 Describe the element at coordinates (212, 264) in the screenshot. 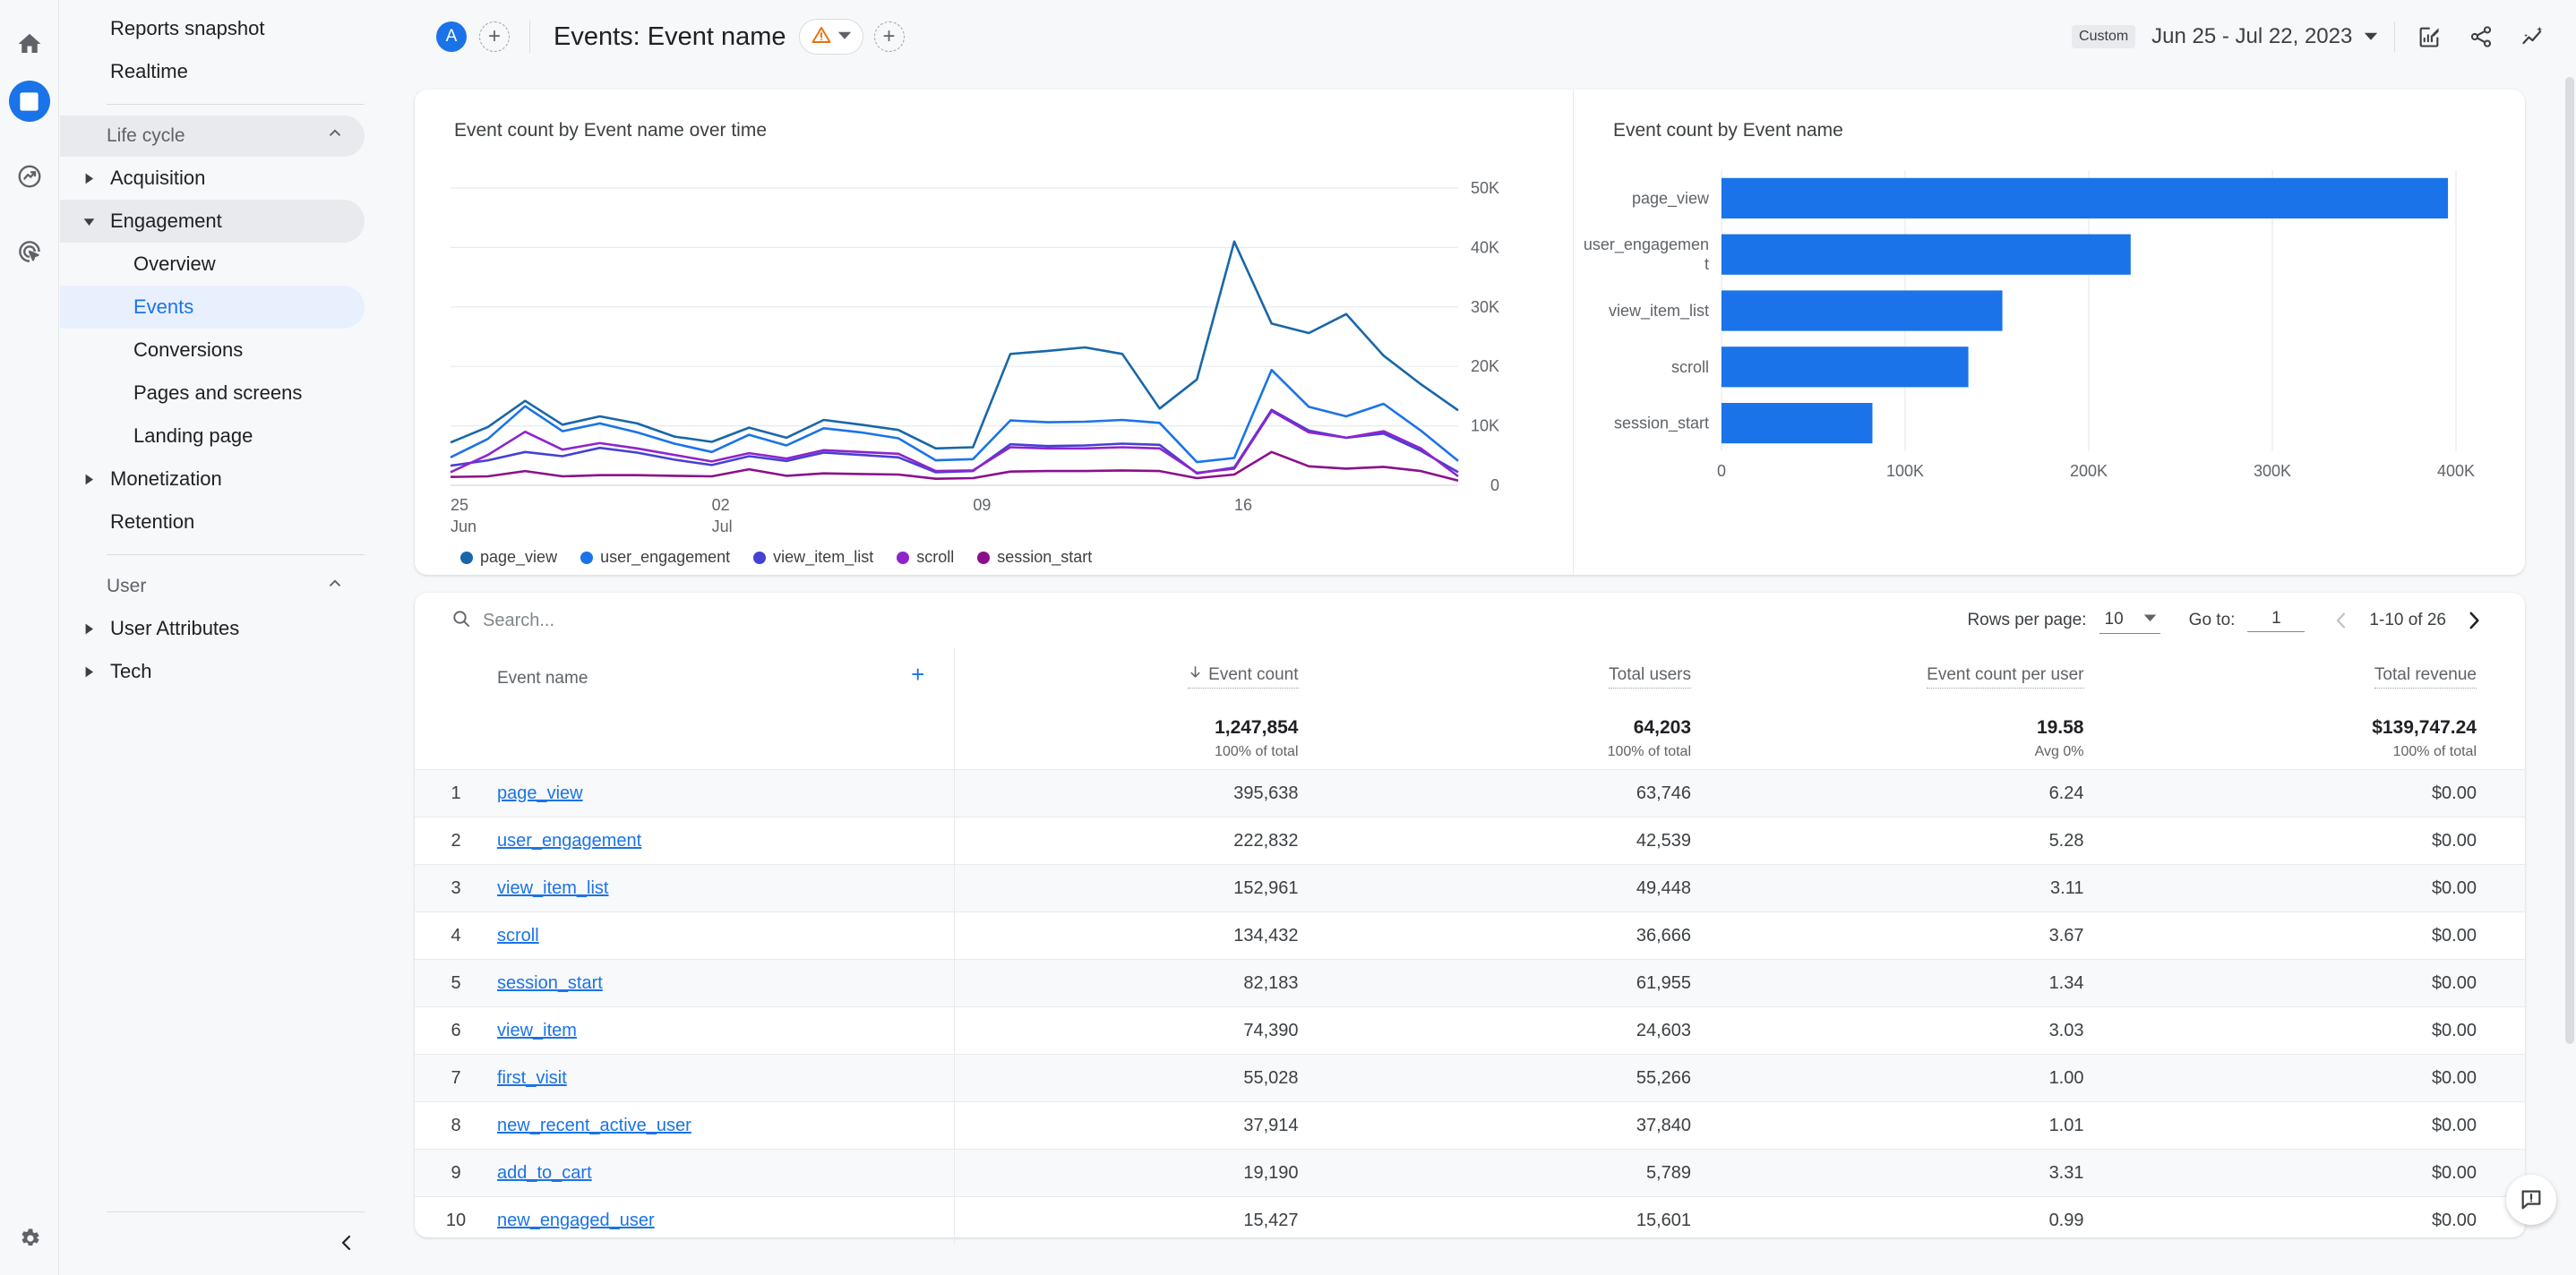

I see `sidebar-item-overview: Overview` at that location.